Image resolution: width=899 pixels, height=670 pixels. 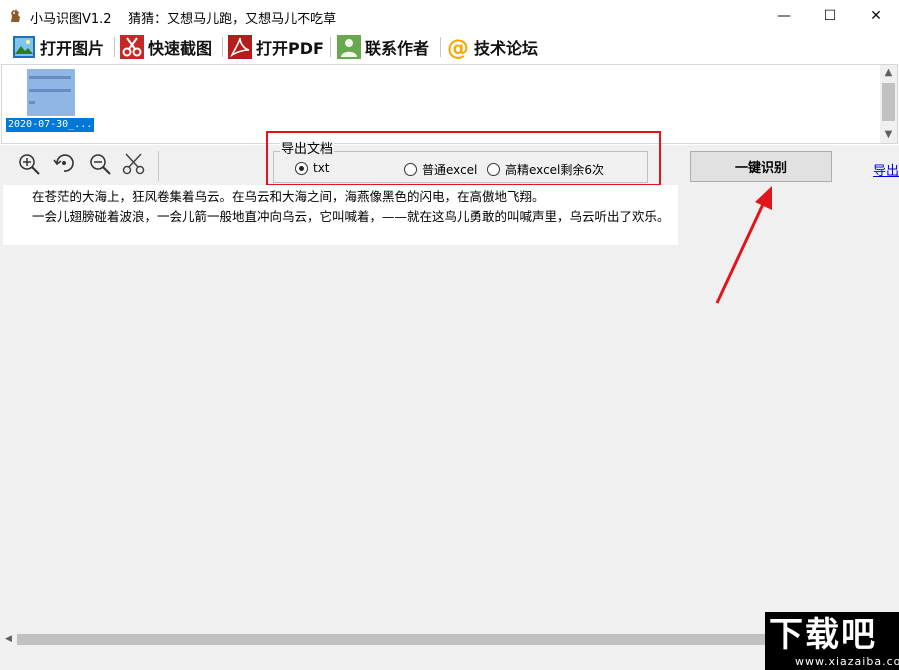 I want to click on open-image-button: 打开图片, so click(x=58, y=47).